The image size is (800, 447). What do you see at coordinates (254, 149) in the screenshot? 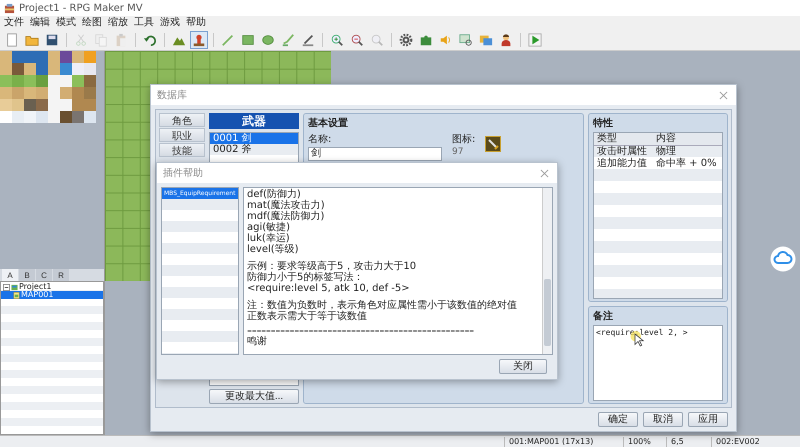
I see `list-item: 0002 斧` at bounding box center [254, 149].